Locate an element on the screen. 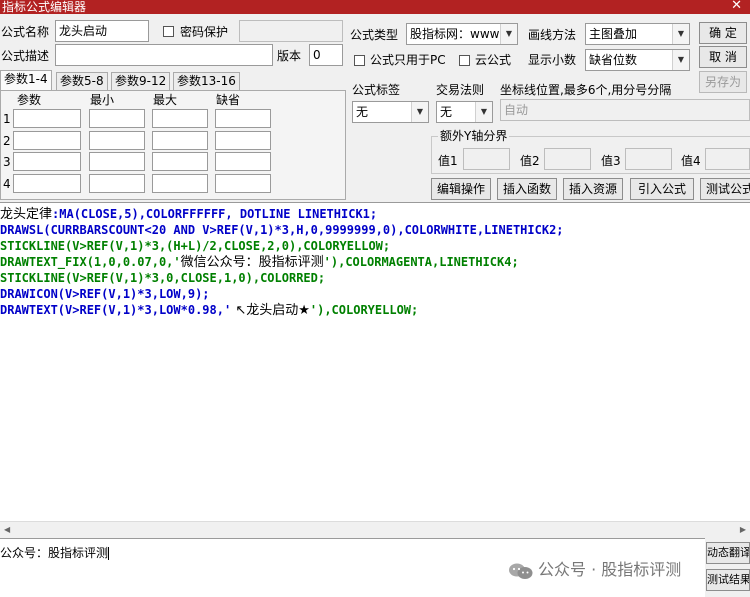  name-input: 龙头启动 is located at coordinates (102, 31).